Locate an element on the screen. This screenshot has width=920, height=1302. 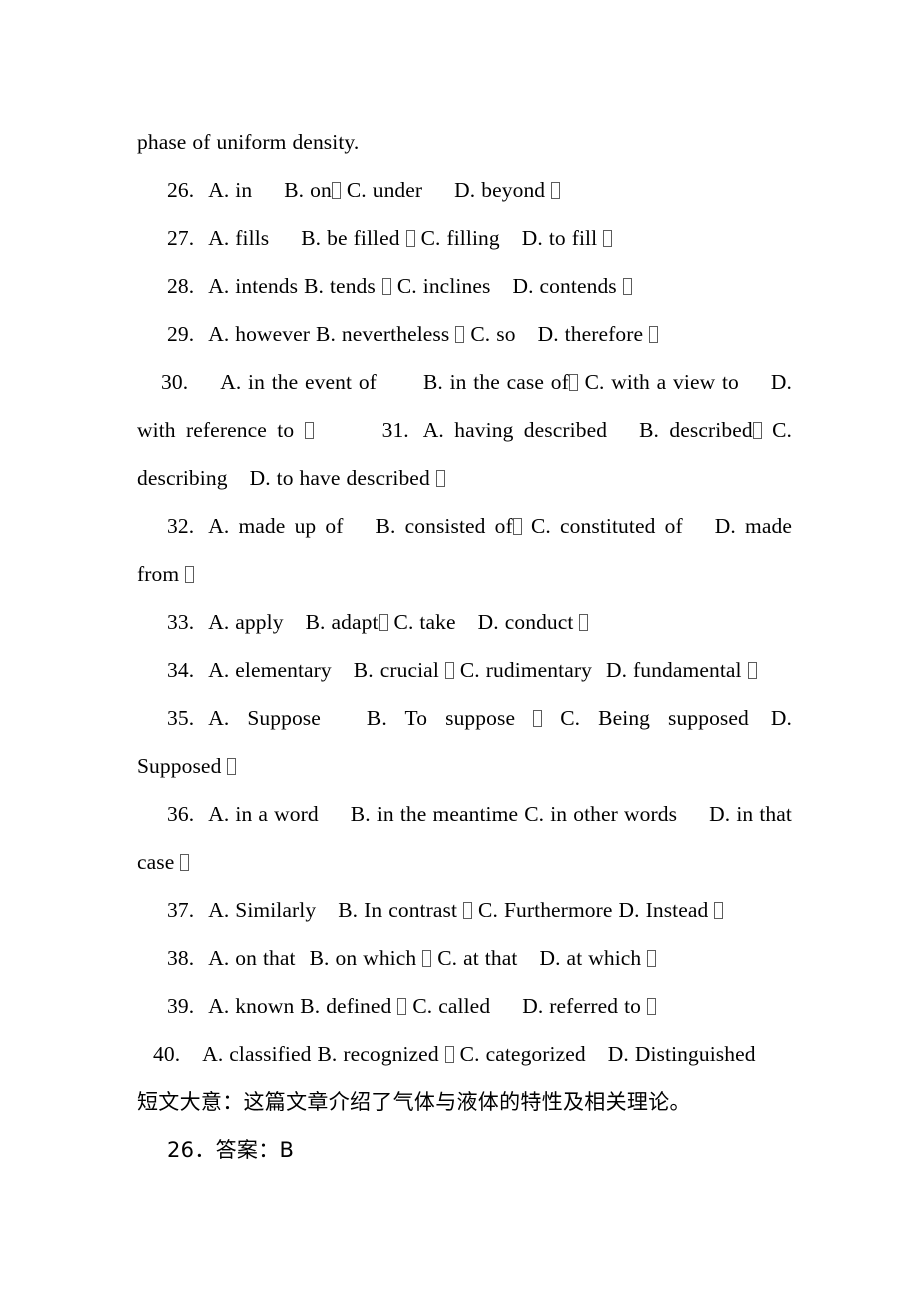
carryover-text: phase of uniform density. is located at coordinates (248, 142).